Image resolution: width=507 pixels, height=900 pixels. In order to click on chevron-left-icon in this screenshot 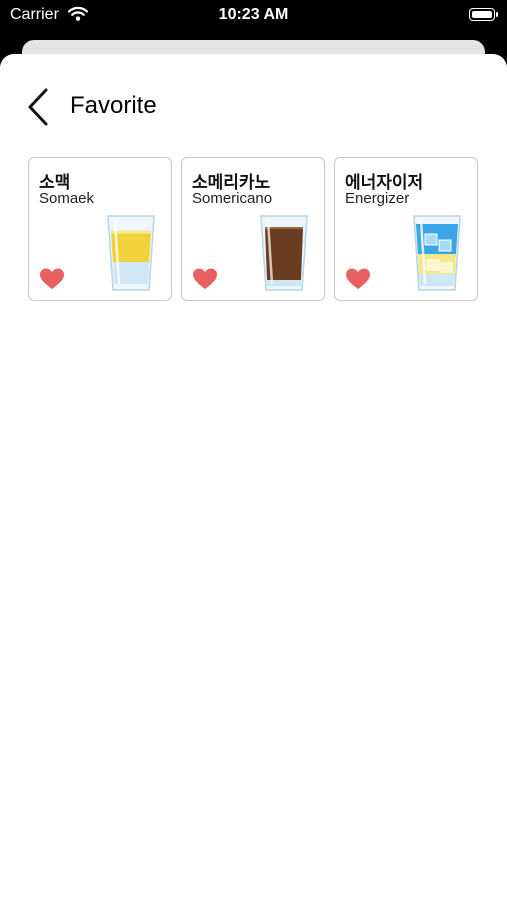, I will do `click(38, 107)`.